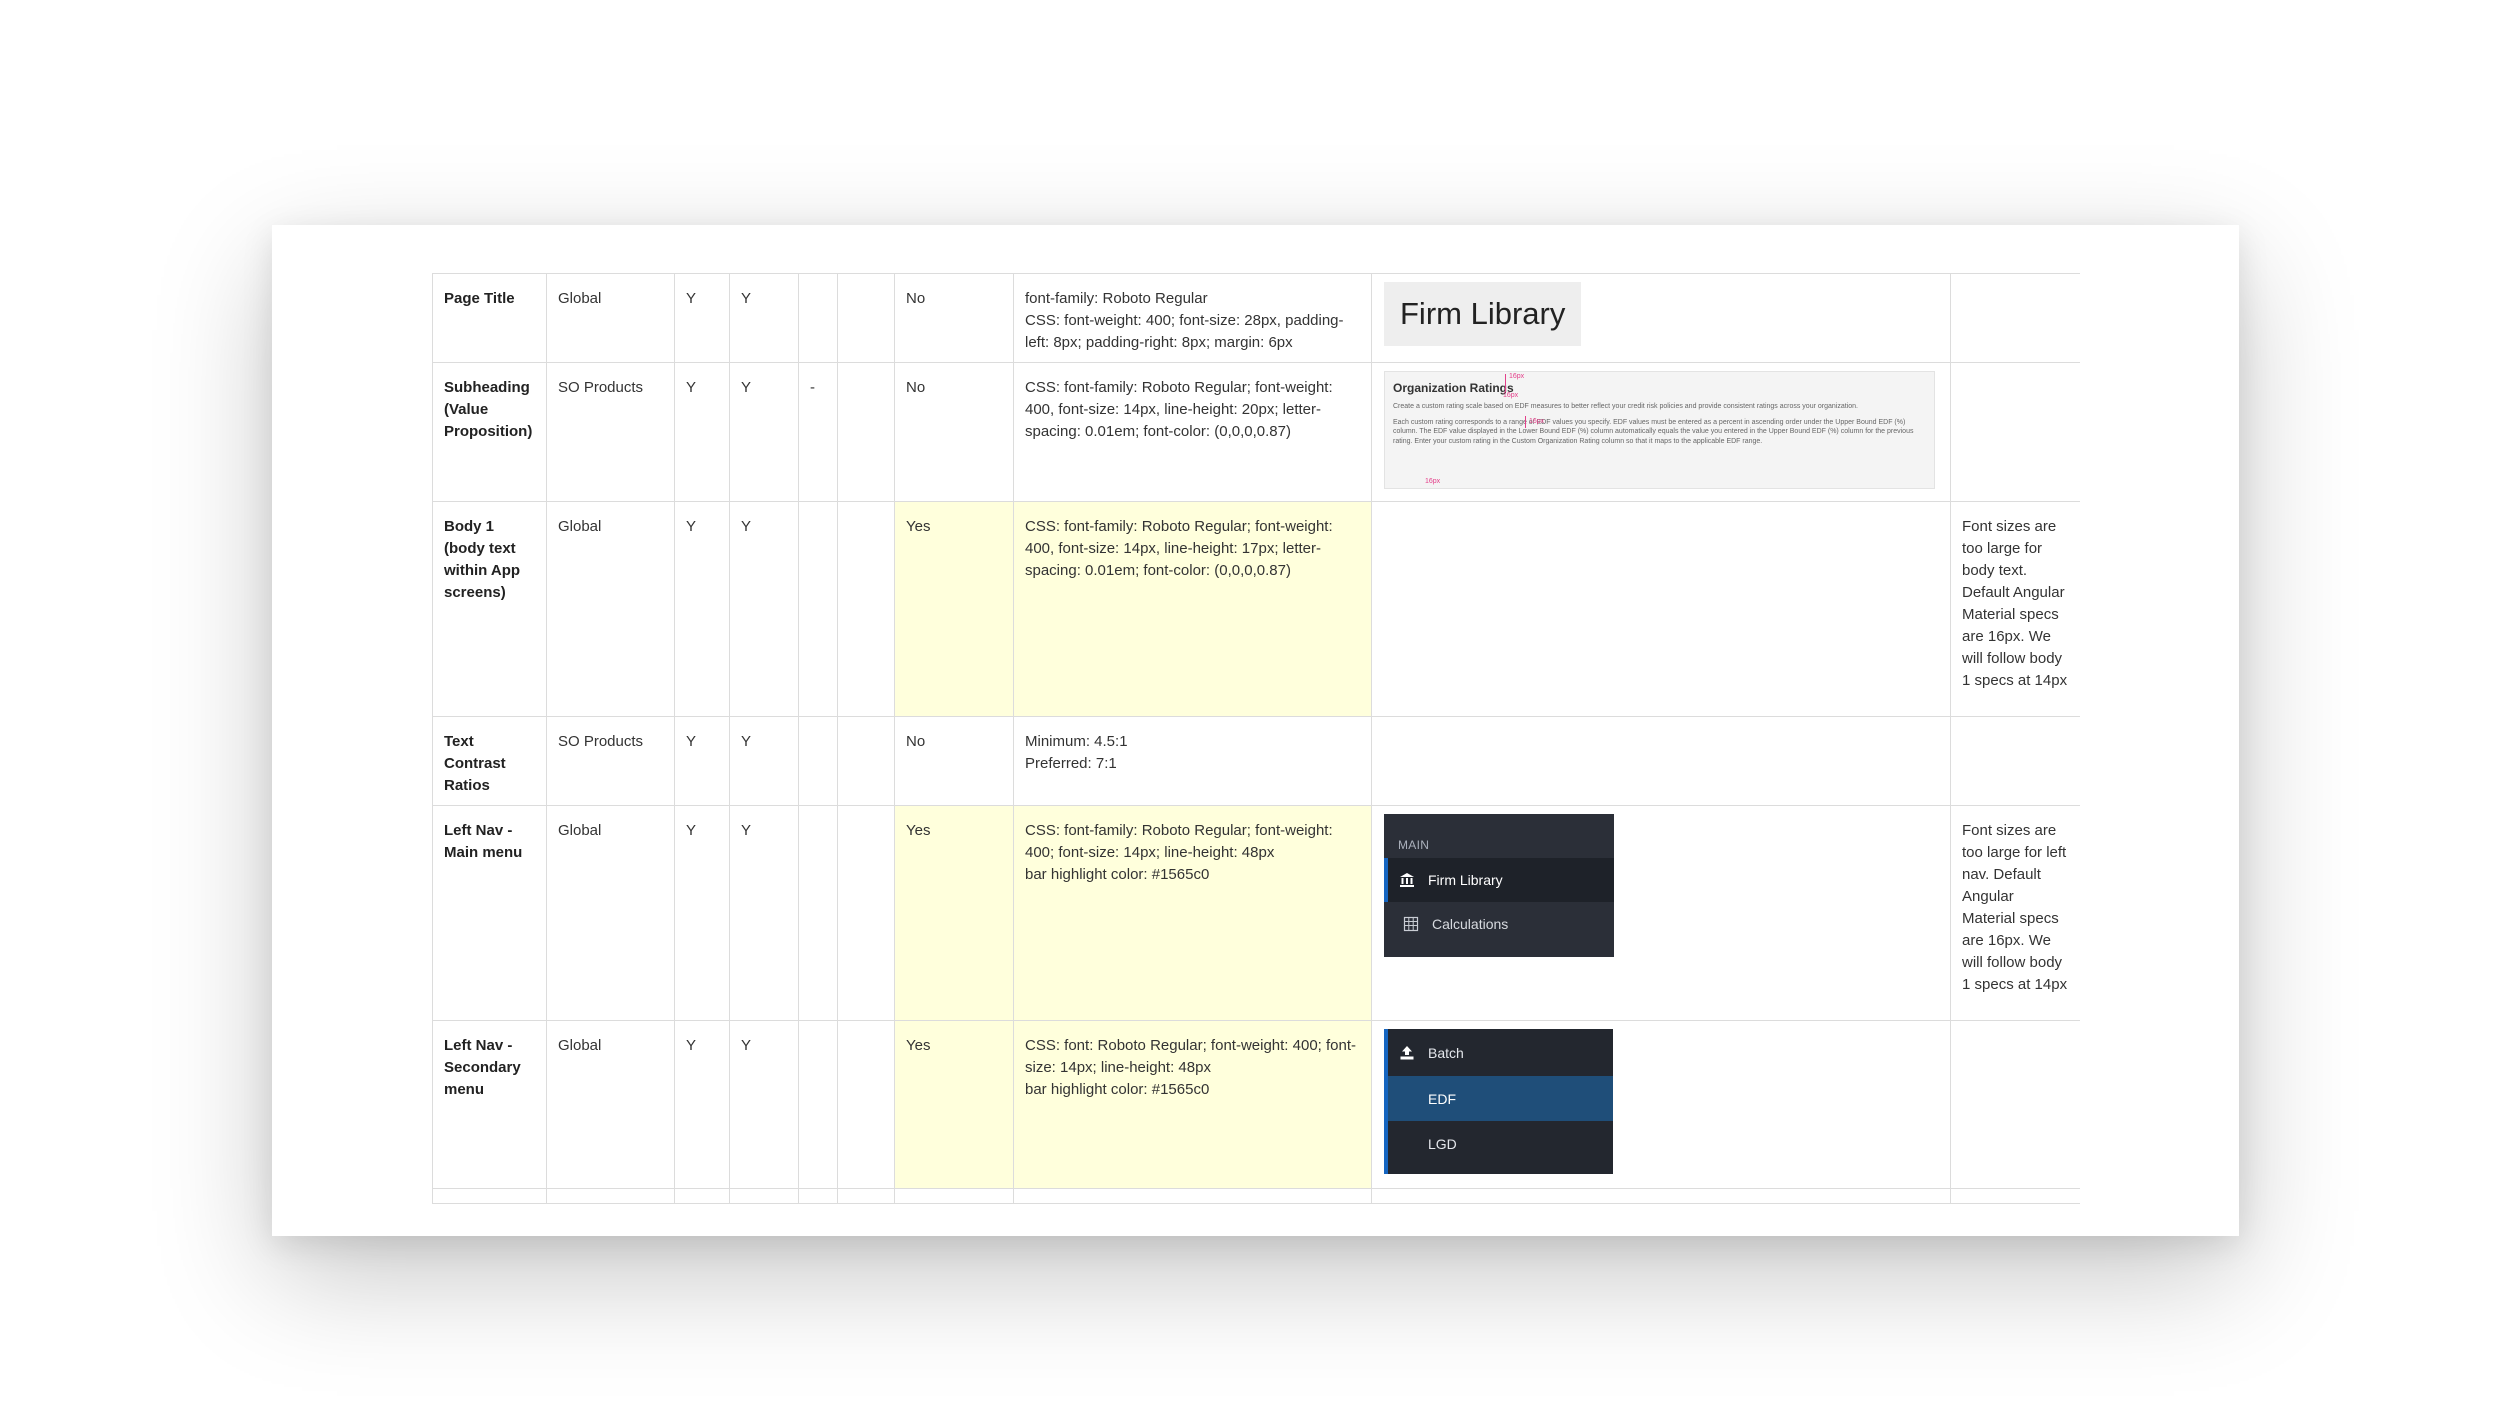 The height and width of the screenshot is (1417, 2500). I want to click on calculator-icon, so click(1411, 924).